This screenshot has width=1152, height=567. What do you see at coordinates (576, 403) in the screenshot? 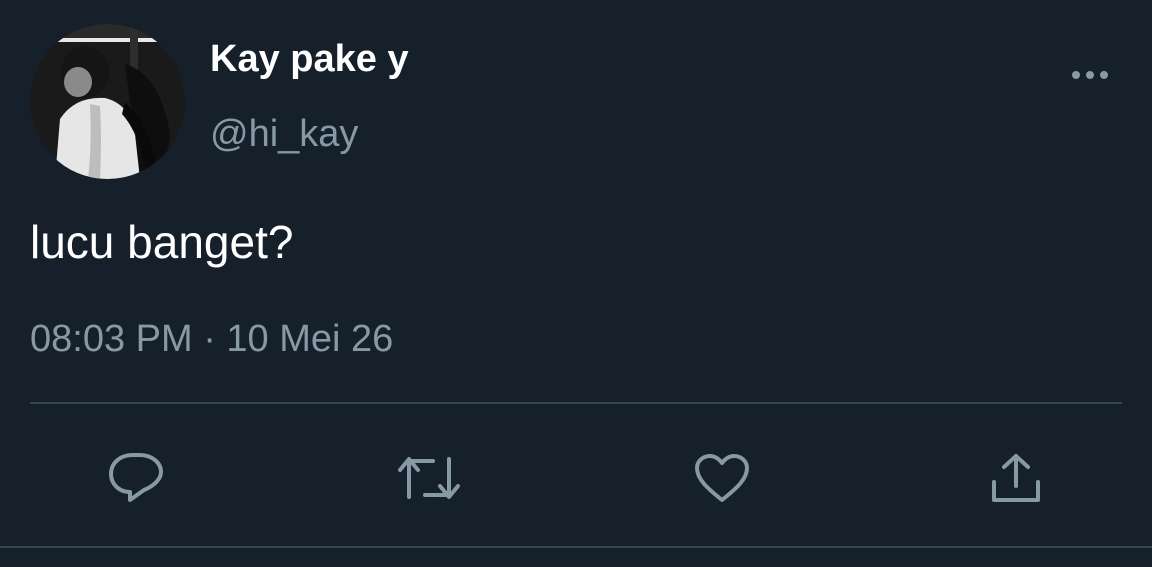
I see `divider` at bounding box center [576, 403].